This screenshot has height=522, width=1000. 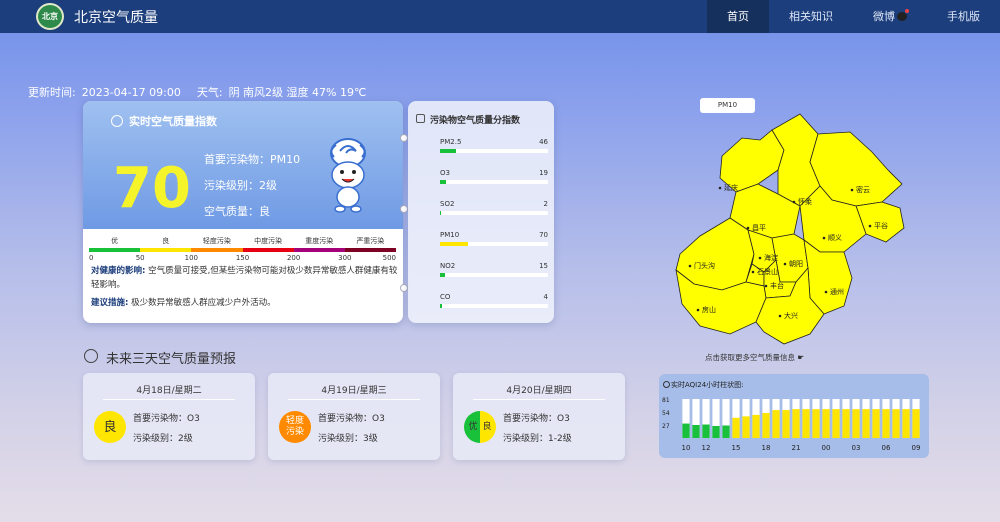 What do you see at coordinates (171, 359) in the screenshot?
I see `forecast-title: 未来三天空气质量预报` at bounding box center [171, 359].